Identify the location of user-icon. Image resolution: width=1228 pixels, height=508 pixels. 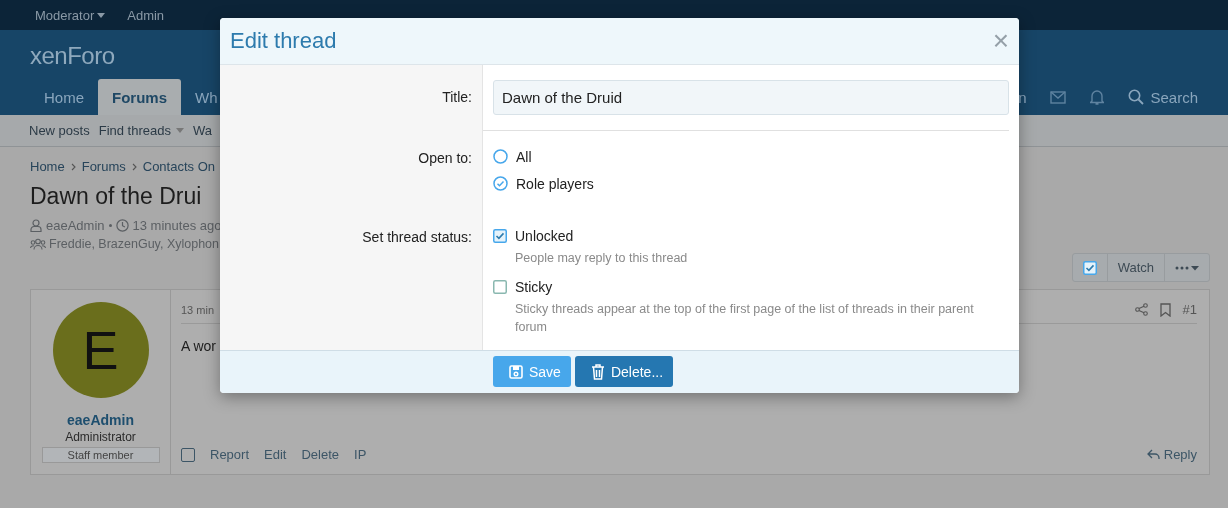
(36, 225).